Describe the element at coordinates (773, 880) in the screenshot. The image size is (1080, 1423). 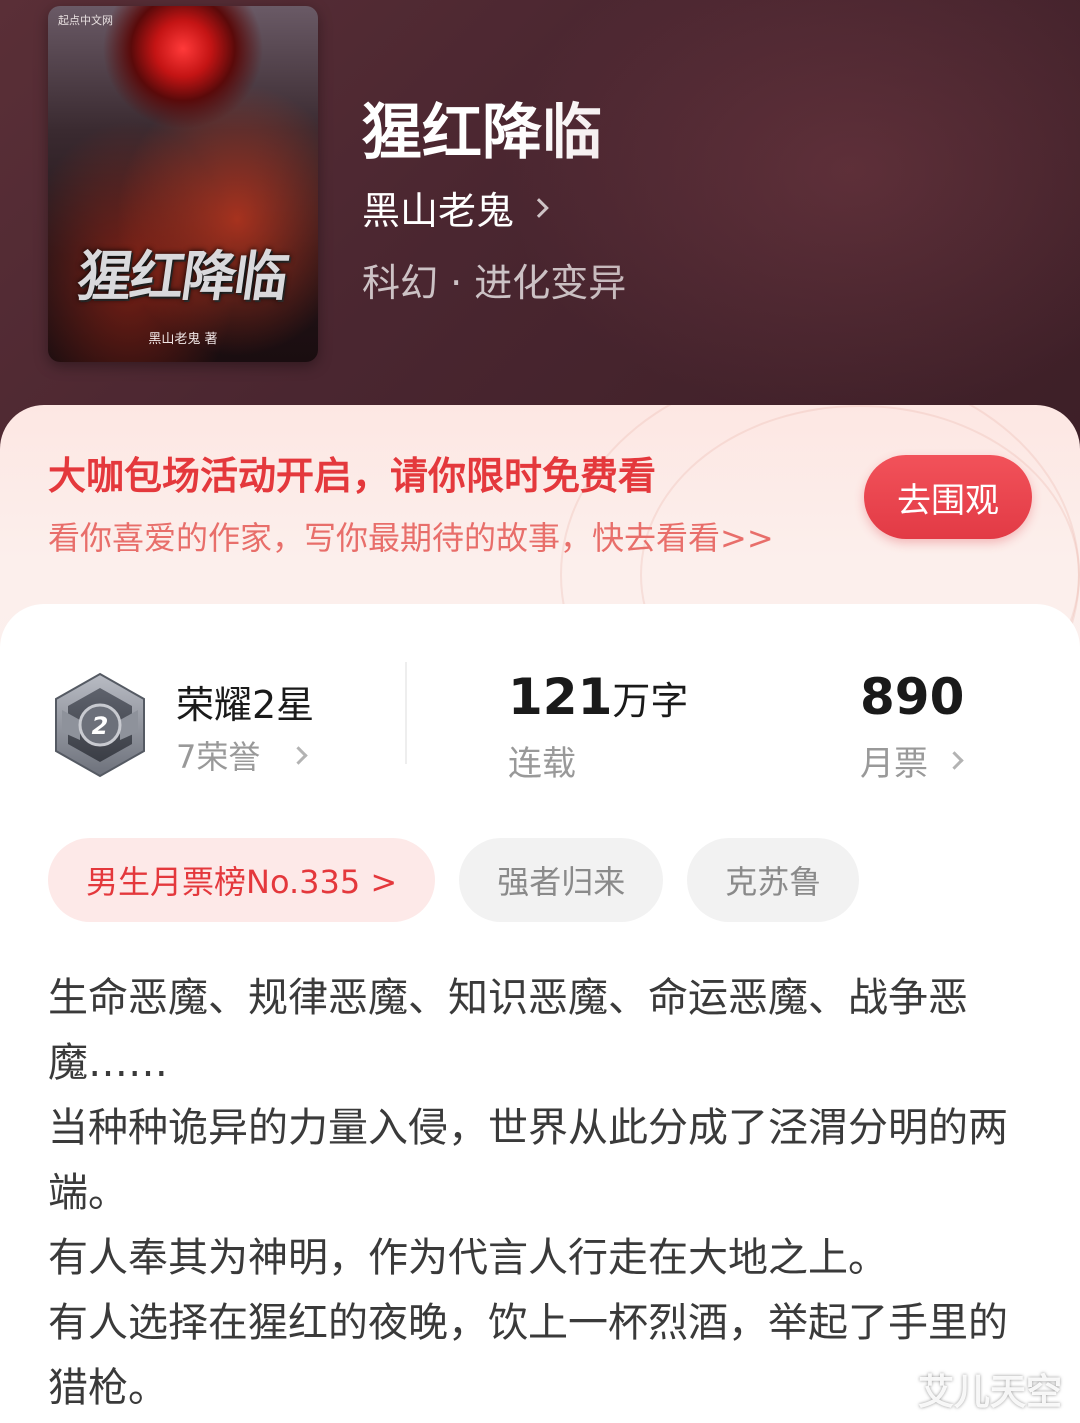
I see `tag-item: 克苏鲁` at that location.